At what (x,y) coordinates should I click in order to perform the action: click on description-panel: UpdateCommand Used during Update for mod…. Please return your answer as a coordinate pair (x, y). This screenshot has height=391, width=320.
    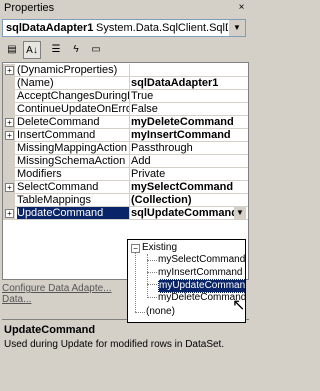
    Looking at the image, I should click on (125, 354).